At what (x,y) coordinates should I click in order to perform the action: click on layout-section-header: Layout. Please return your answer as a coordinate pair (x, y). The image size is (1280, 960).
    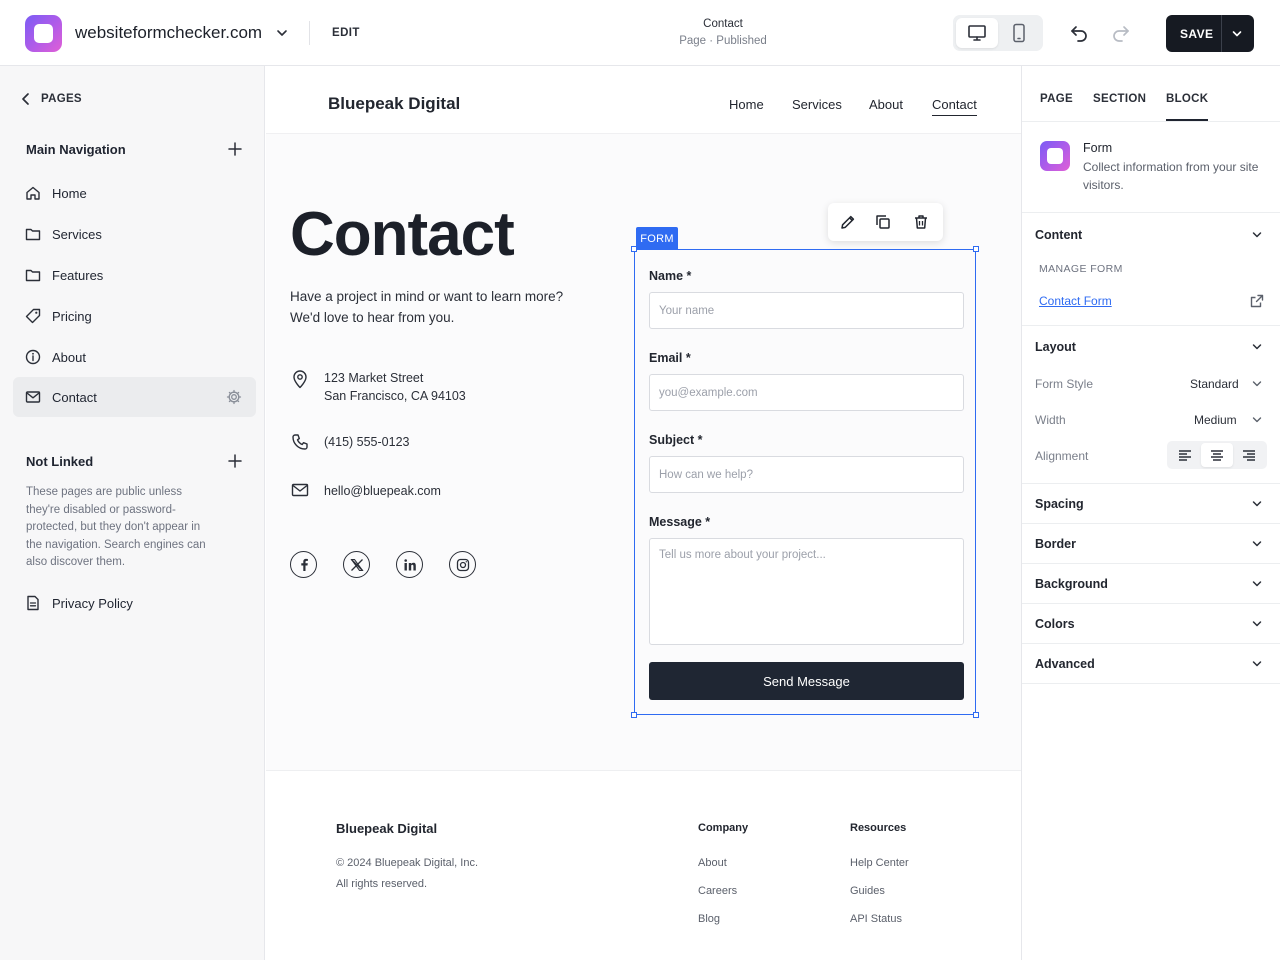
    Looking at the image, I should click on (1055, 347).